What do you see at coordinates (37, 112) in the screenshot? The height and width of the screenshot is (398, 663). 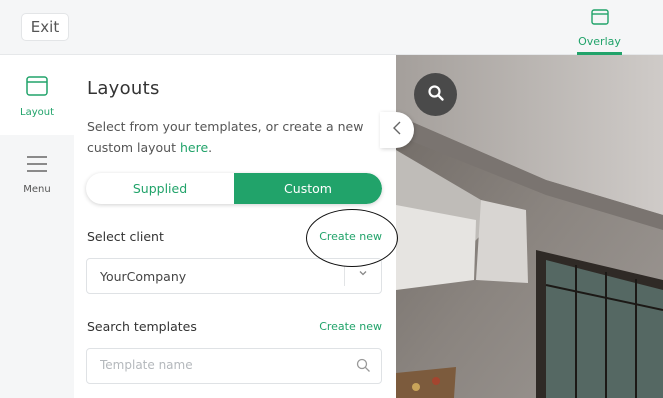 I see `nav-item-label: Layout` at bounding box center [37, 112].